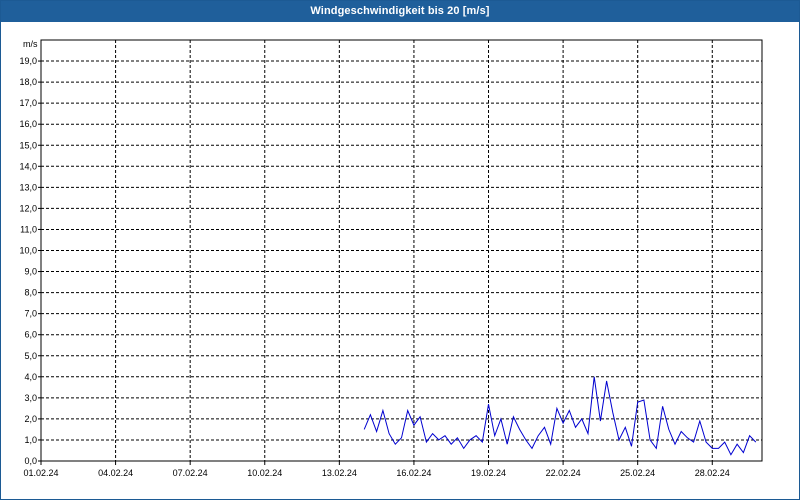 This screenshot has height=500, width=800. What do you see at coordinates (30, 314) in the screenshot?
I see `y-tick-label: 7,0` at bounding box center [30, 314].